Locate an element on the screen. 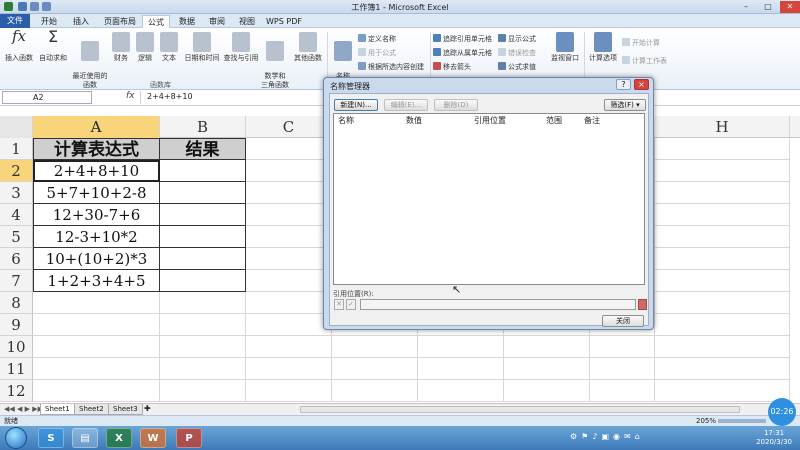  dialog-close-button: 关闭 is located at coordinates (623, 321).